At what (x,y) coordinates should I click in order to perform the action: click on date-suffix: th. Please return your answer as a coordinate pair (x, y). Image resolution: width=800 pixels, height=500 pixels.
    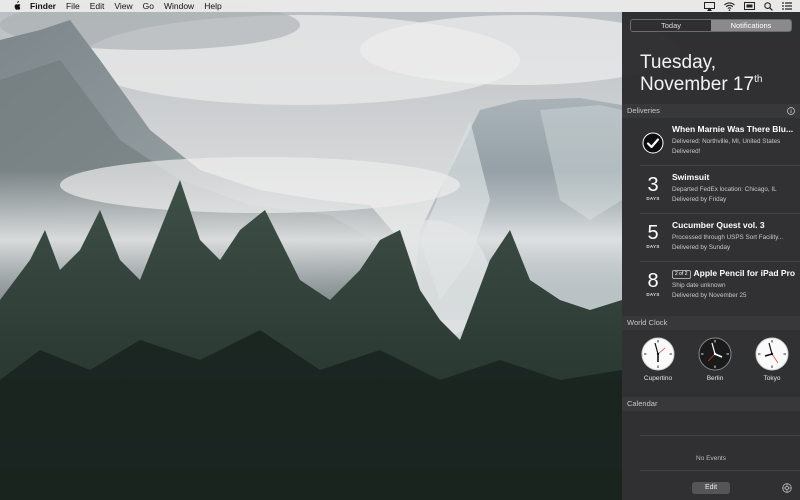
    Looking at the image, I should click on (758, 79).